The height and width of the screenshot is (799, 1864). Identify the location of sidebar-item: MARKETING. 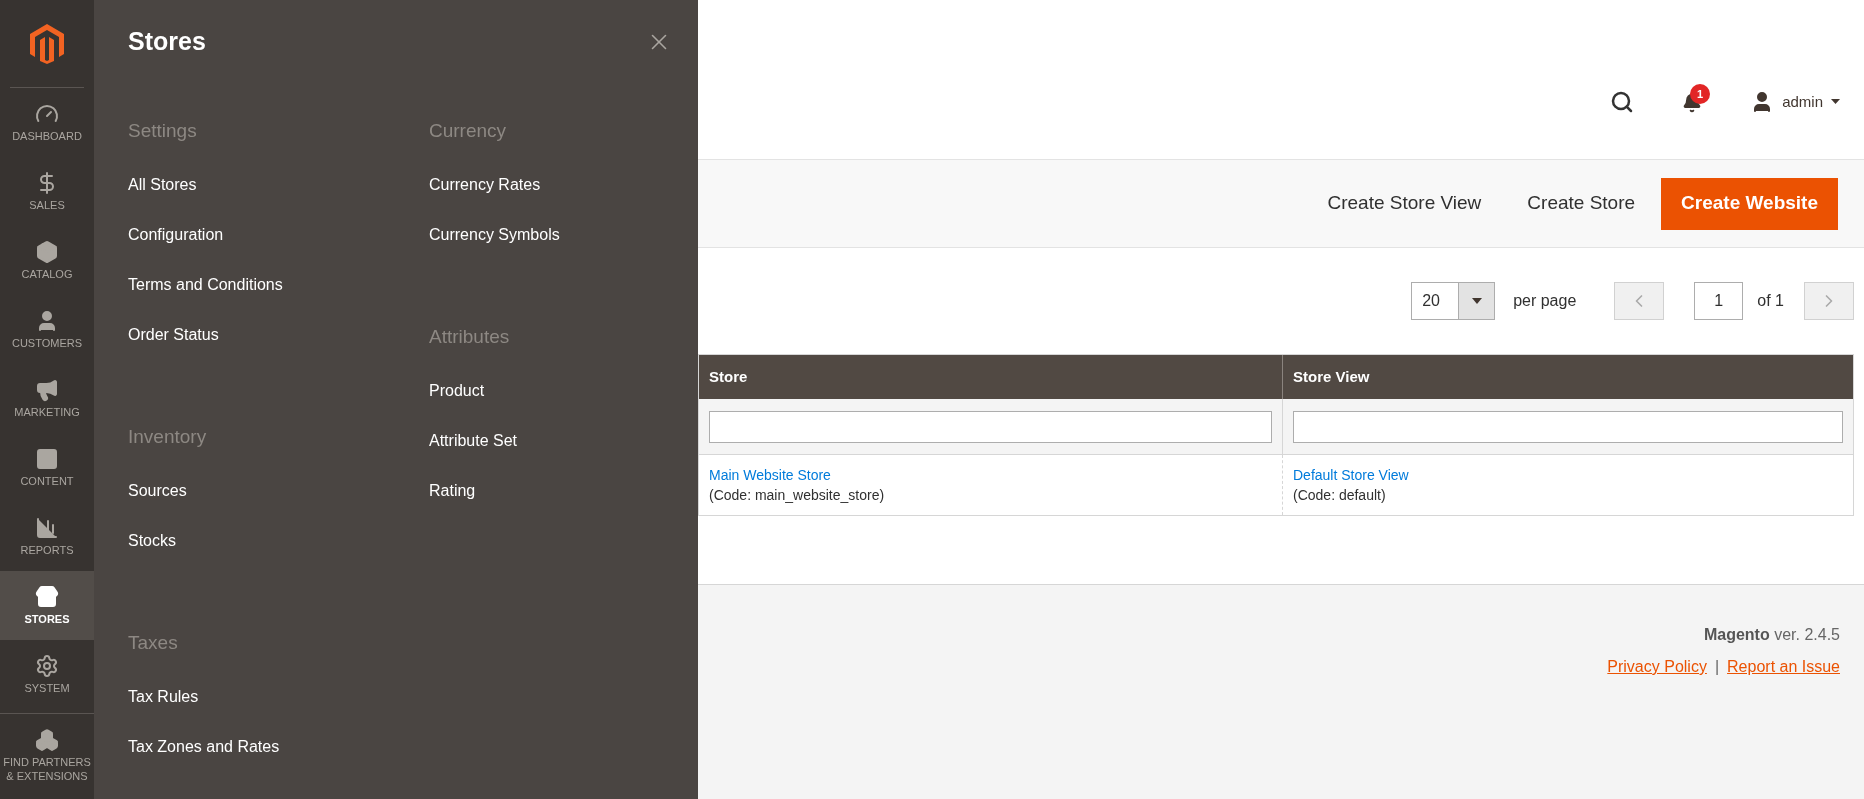
(47, 398).